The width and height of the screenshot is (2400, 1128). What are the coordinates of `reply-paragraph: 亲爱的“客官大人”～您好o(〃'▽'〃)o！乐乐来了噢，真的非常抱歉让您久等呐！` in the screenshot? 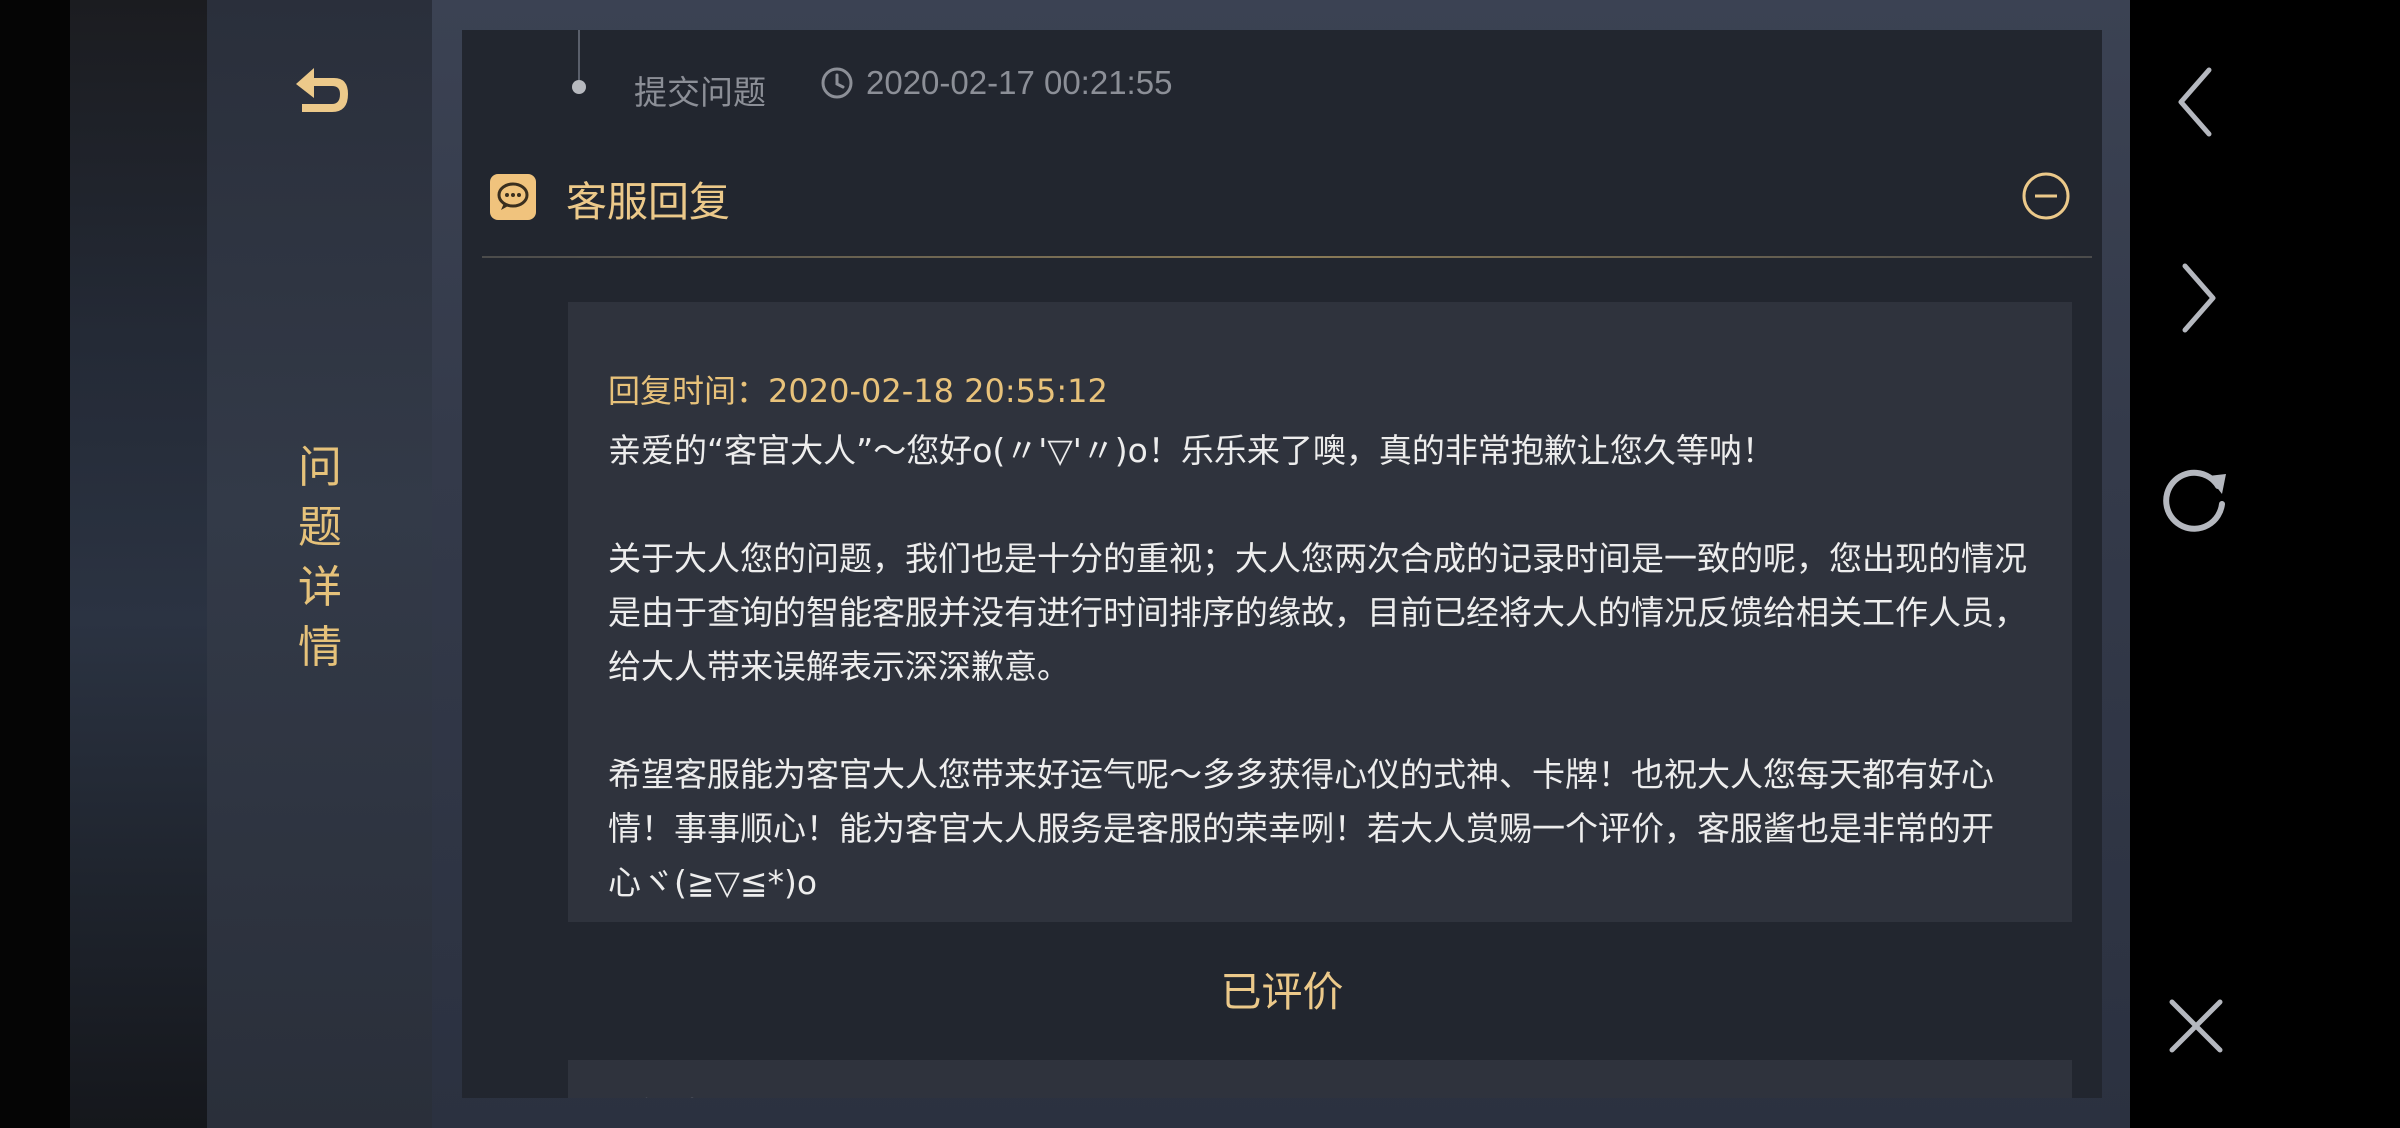 It's located at (1191, 450).